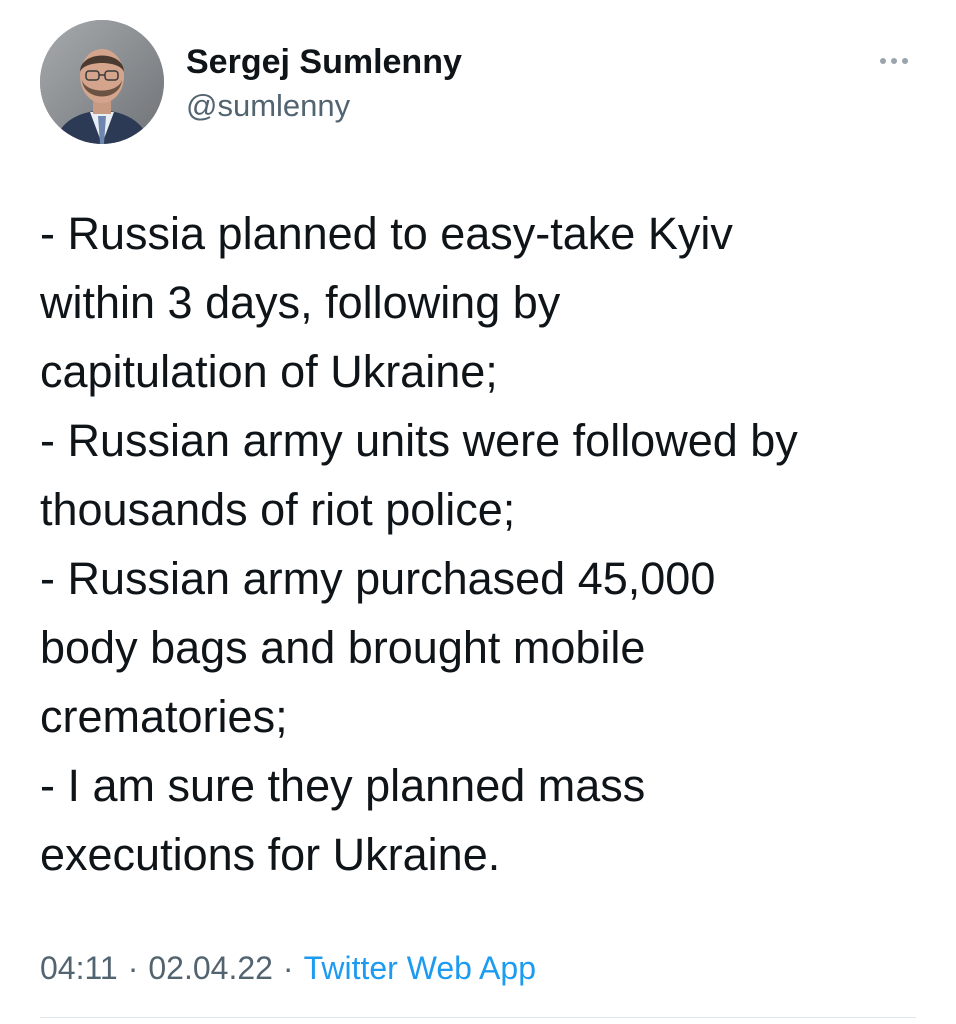  I want to click on divider, so click(478, 1017).